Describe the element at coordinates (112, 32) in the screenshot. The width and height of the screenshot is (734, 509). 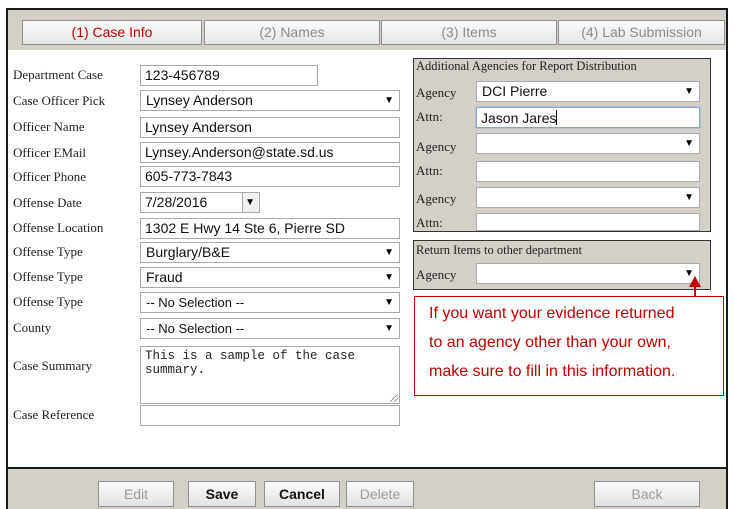
I see `tab-case-info: (1) Case Info` at that location.